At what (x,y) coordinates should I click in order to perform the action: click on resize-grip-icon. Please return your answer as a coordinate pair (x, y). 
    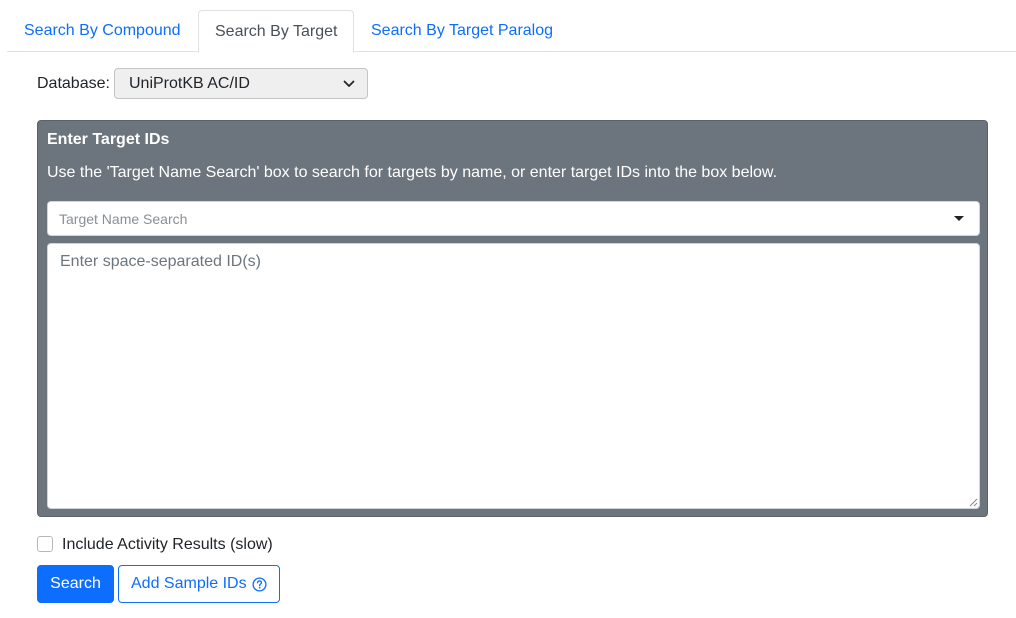
    Looking at the image, I should click on (972, 501).